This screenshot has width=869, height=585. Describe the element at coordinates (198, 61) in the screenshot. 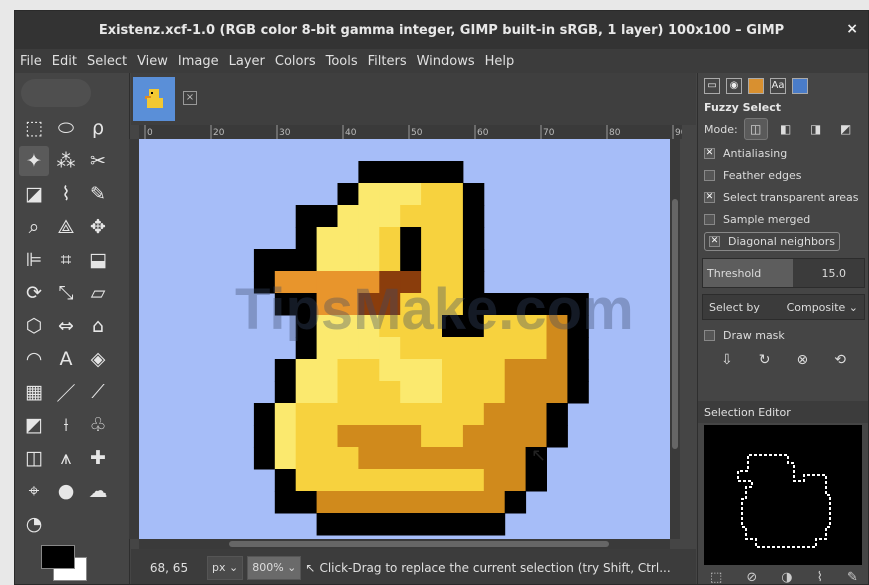

I see `menu-image: Image` at that location.